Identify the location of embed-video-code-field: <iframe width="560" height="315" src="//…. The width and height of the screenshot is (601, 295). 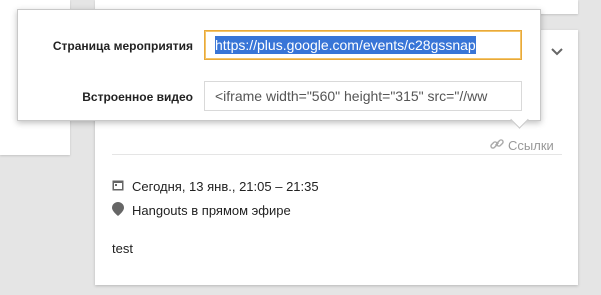
(363, 96).